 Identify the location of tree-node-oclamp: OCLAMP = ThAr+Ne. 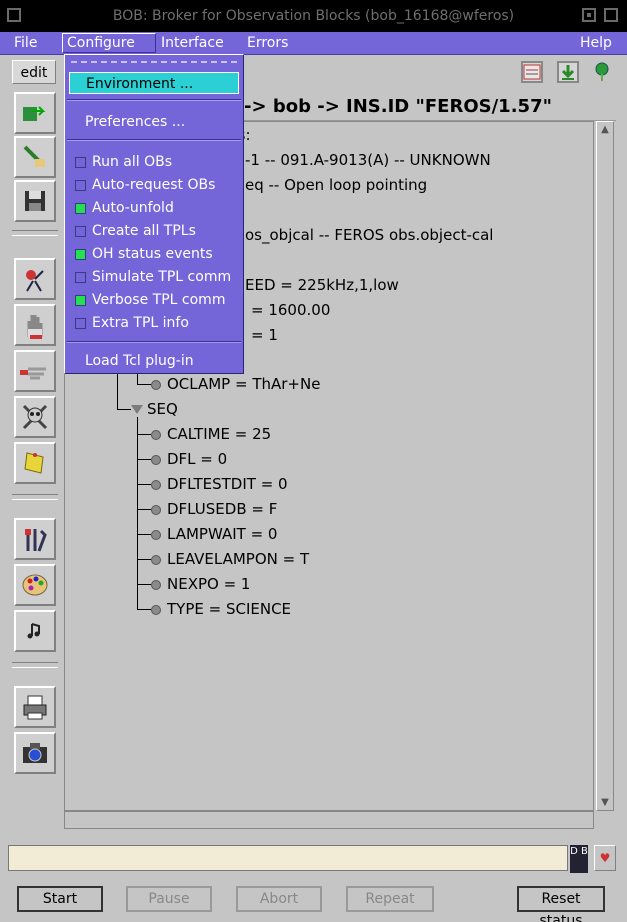
(235, 384).